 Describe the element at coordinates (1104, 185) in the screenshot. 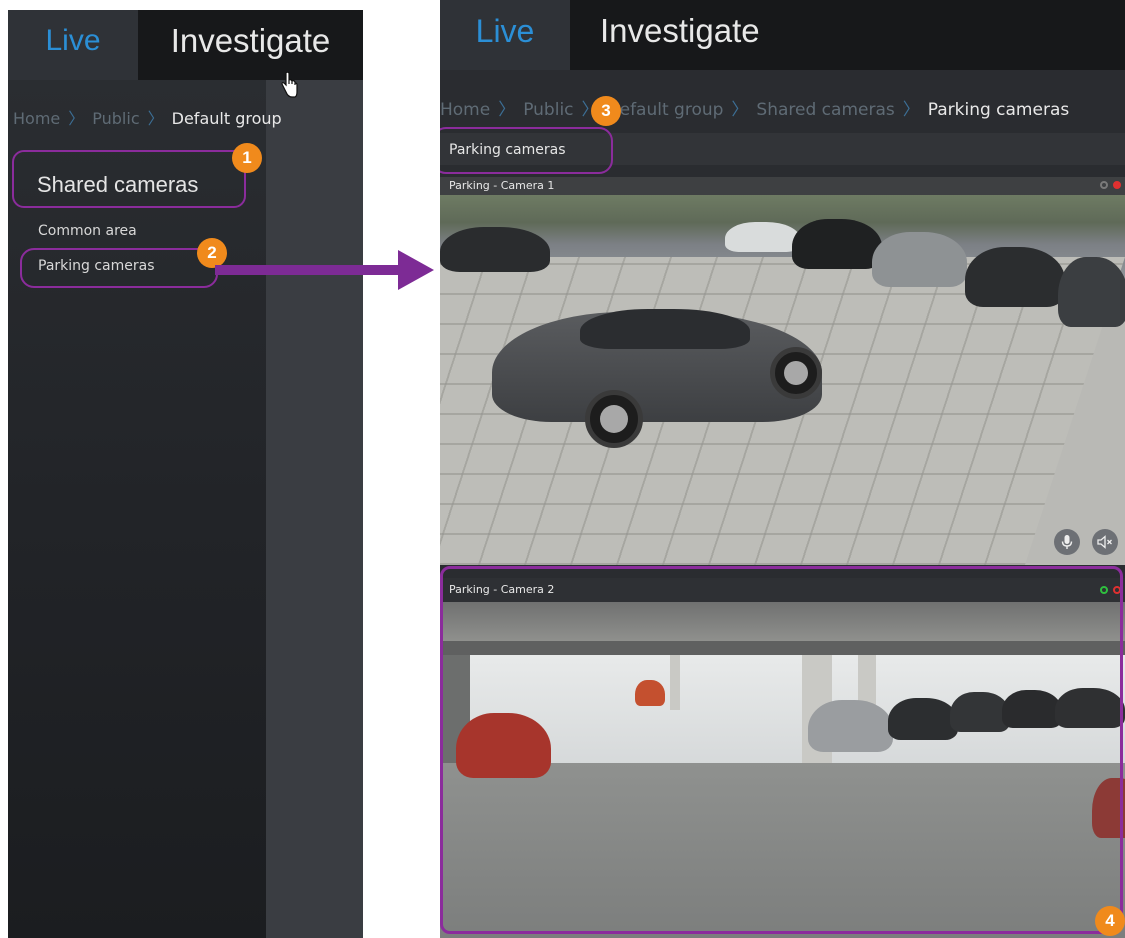

I see `status-dot-idle` at that location.